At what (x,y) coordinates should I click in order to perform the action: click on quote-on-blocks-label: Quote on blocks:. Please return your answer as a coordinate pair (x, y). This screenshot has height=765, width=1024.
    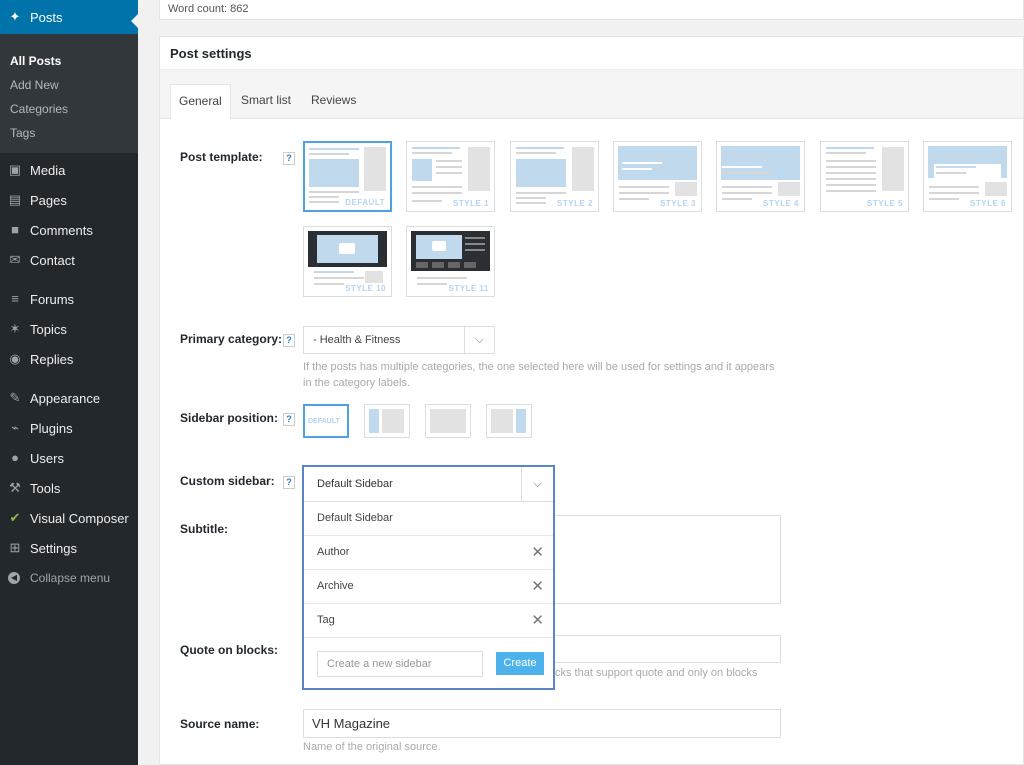
    Looking at the image, I should click on (229, 650).